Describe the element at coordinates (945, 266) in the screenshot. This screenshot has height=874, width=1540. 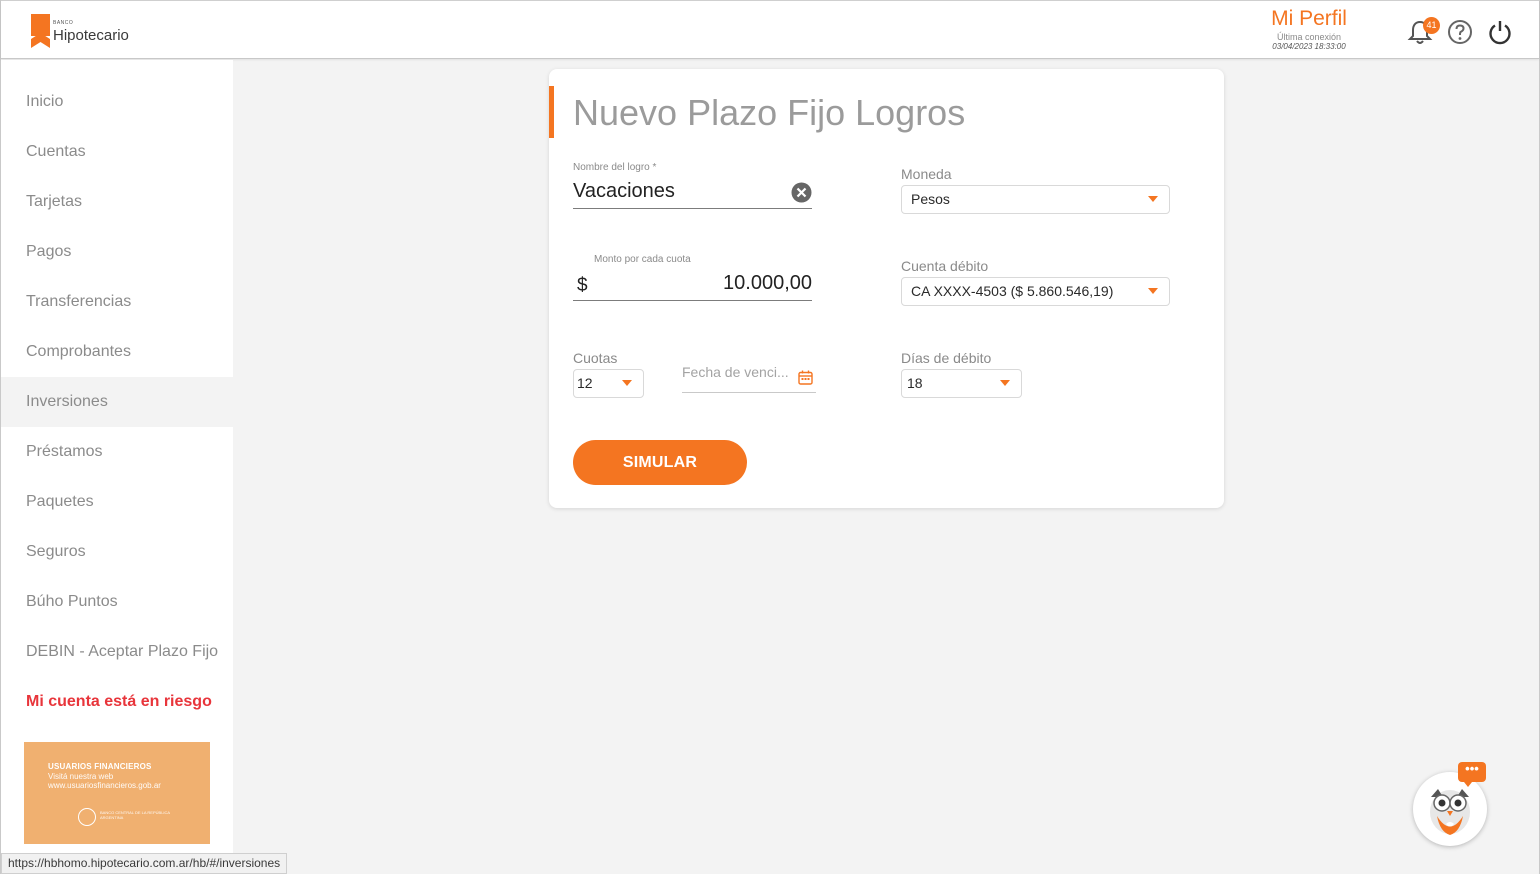
I see `debit-account-label: Cuenta débito` at that location.